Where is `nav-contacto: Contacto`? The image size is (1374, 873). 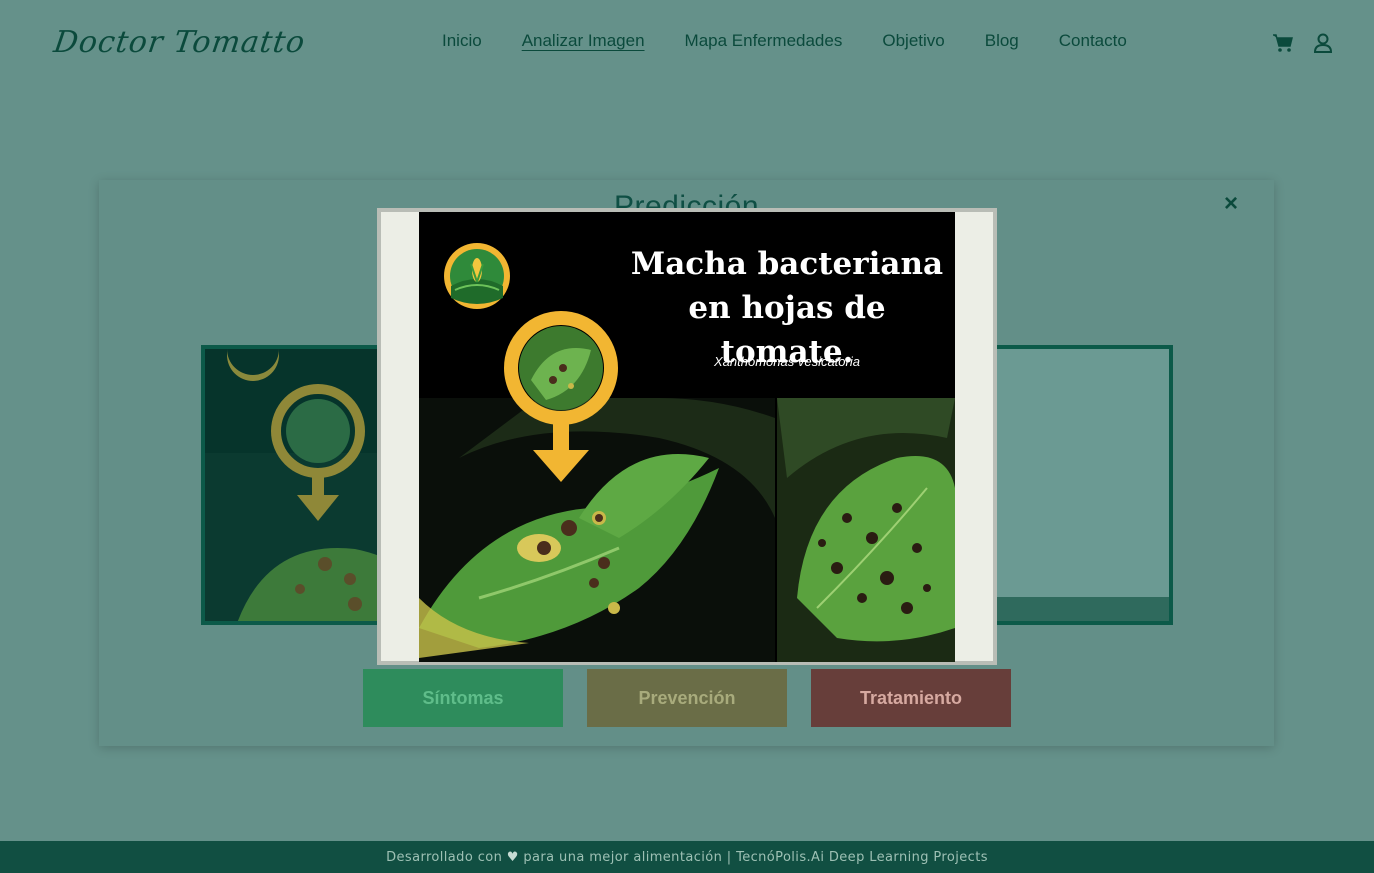
nav-contacto: Contacto is located at coordinates (1093, 42).